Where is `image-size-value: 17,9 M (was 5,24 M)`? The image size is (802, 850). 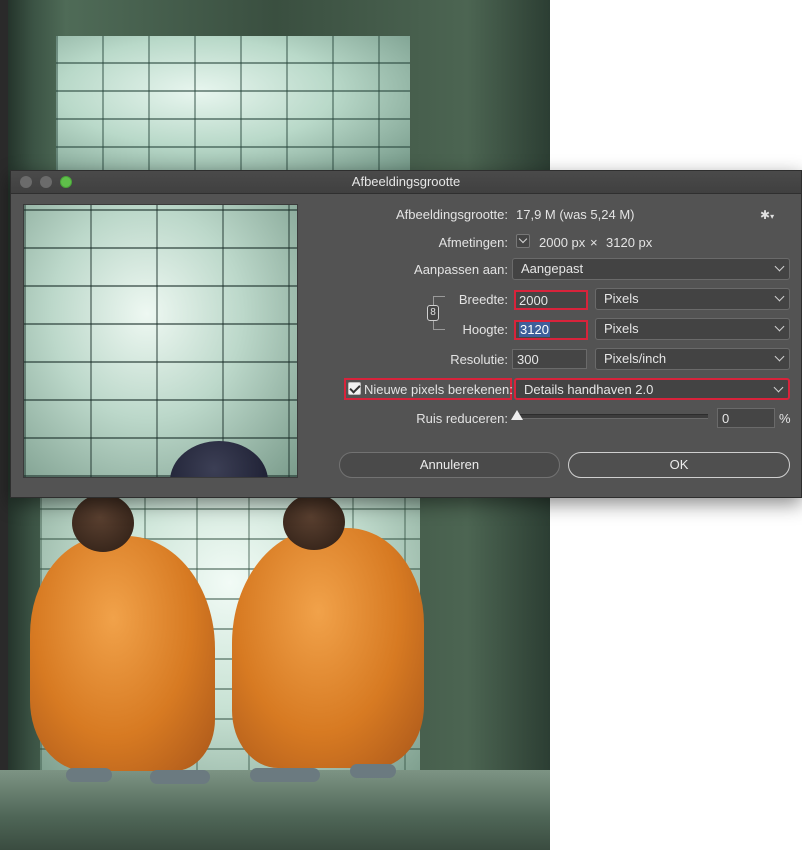
image-size-value: 17,9 M (was 5,24 M) is located at coordinates (575, 214).